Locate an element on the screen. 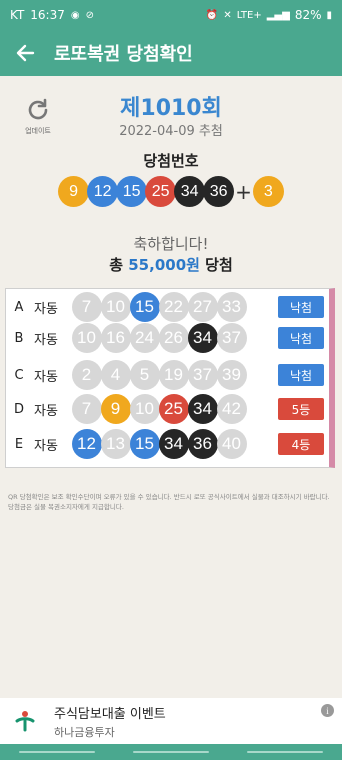 This screenshot has height=760, width=342. battery-icon: ▮ is located at coordinates (329, 15).